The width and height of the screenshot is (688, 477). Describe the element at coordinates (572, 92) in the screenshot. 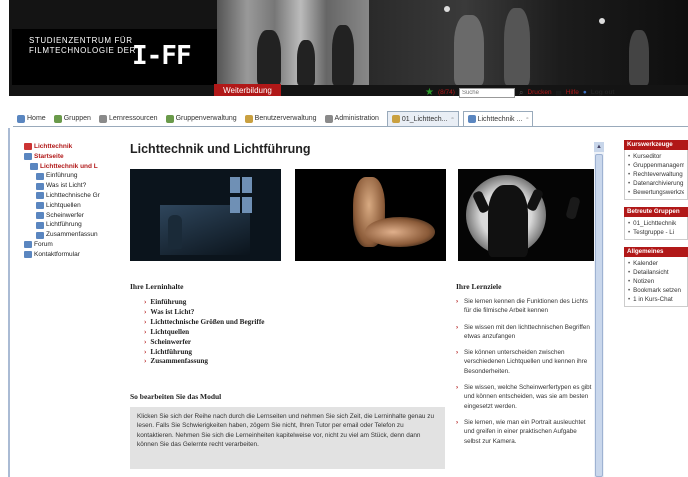

I see `hilfe-link: Hilfe` at that location.